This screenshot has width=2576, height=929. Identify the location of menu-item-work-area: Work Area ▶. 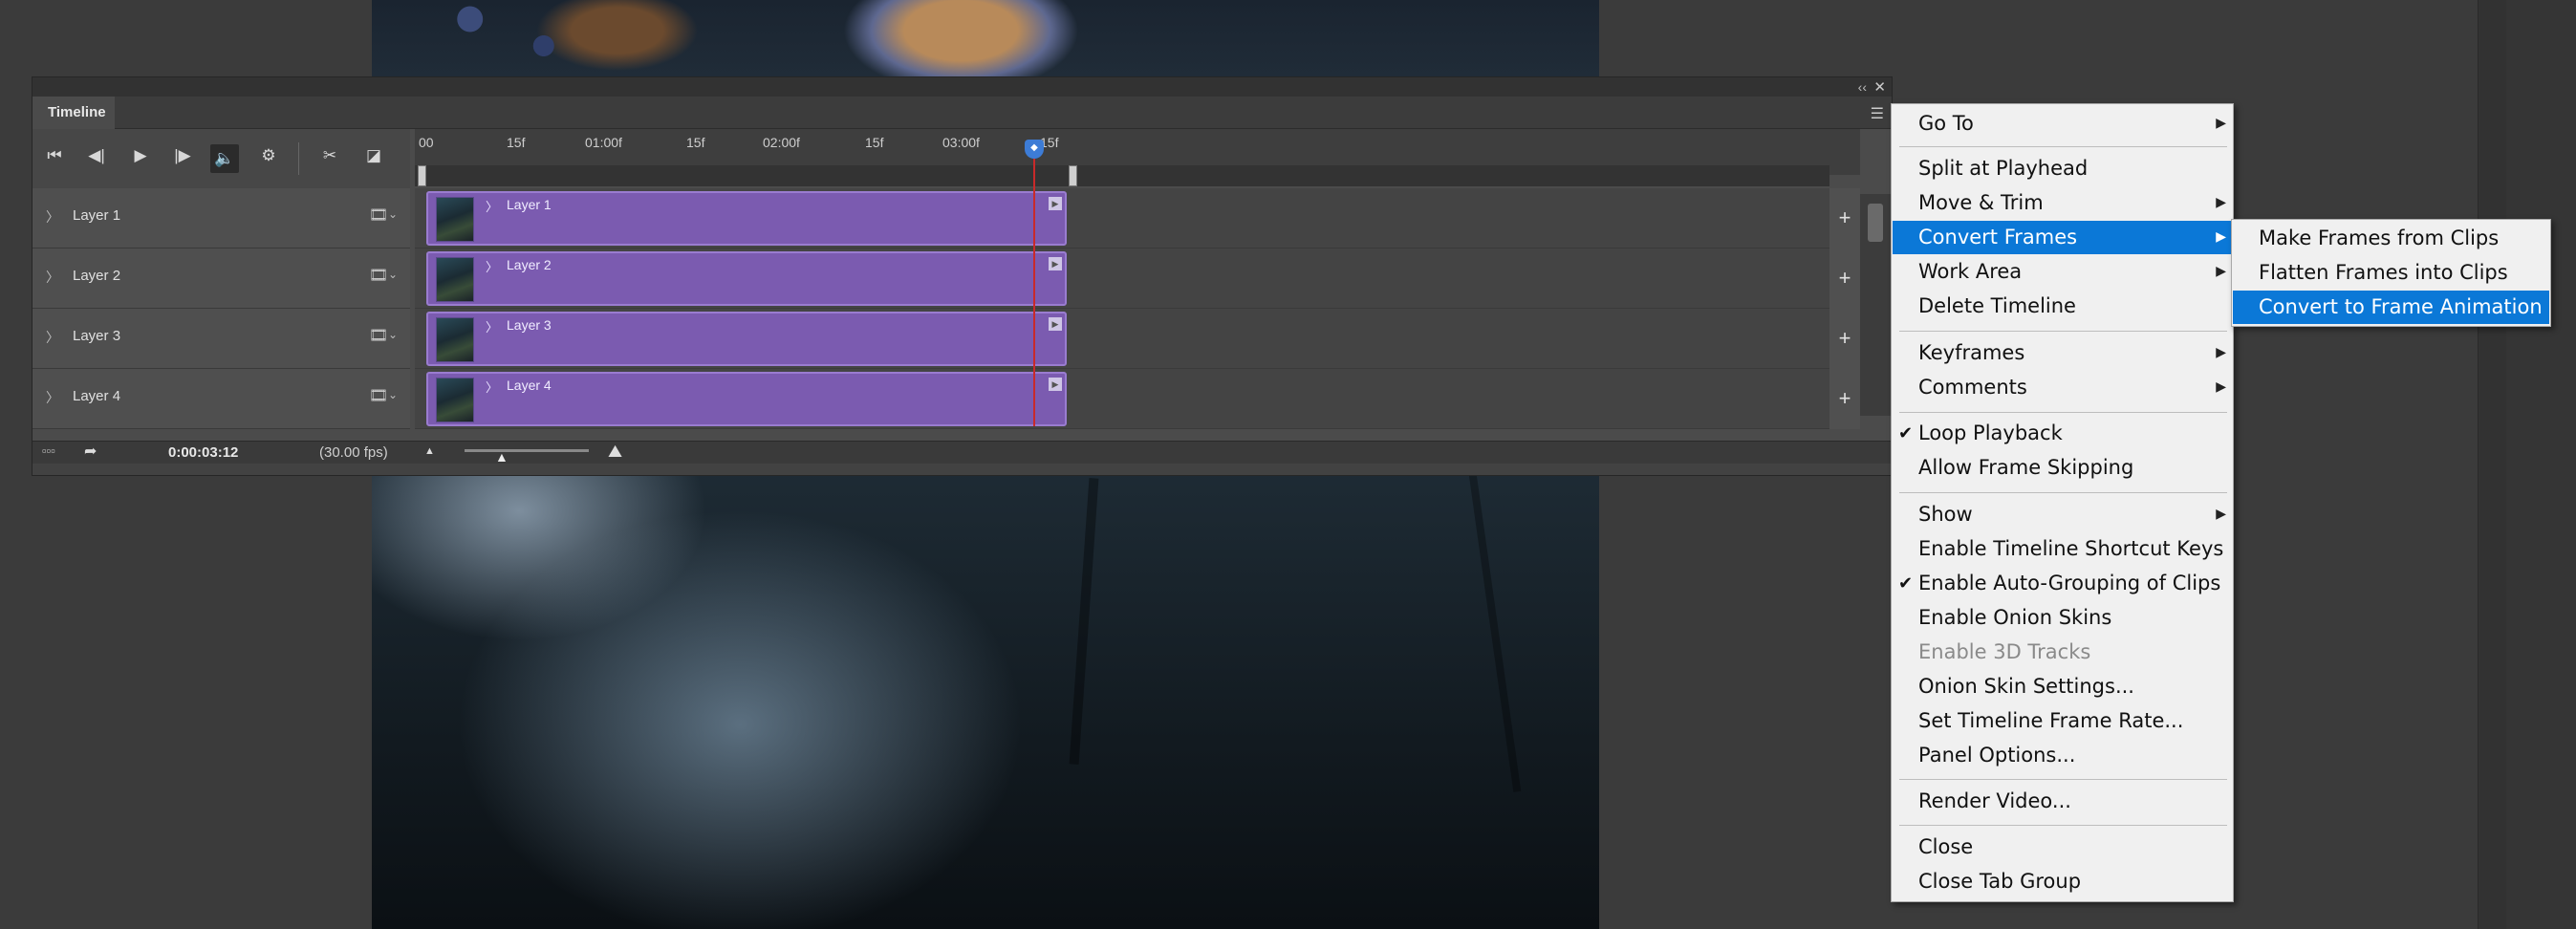
(2062, 272).